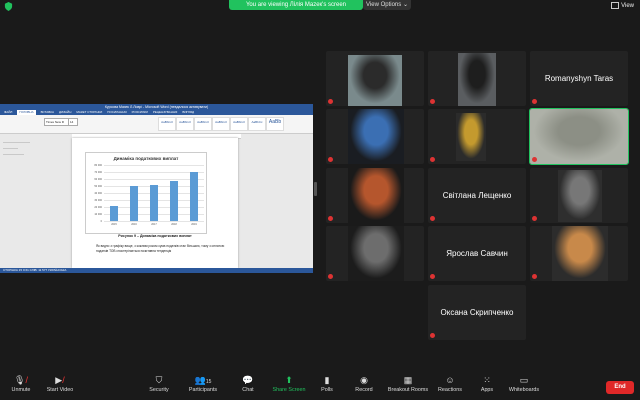 The width and height of the screenshot is (640, 400). What do you see at coordinates (620, 387) in the screenshot?
I see `end-meeting-button: End` at bounding box center [620, 387].